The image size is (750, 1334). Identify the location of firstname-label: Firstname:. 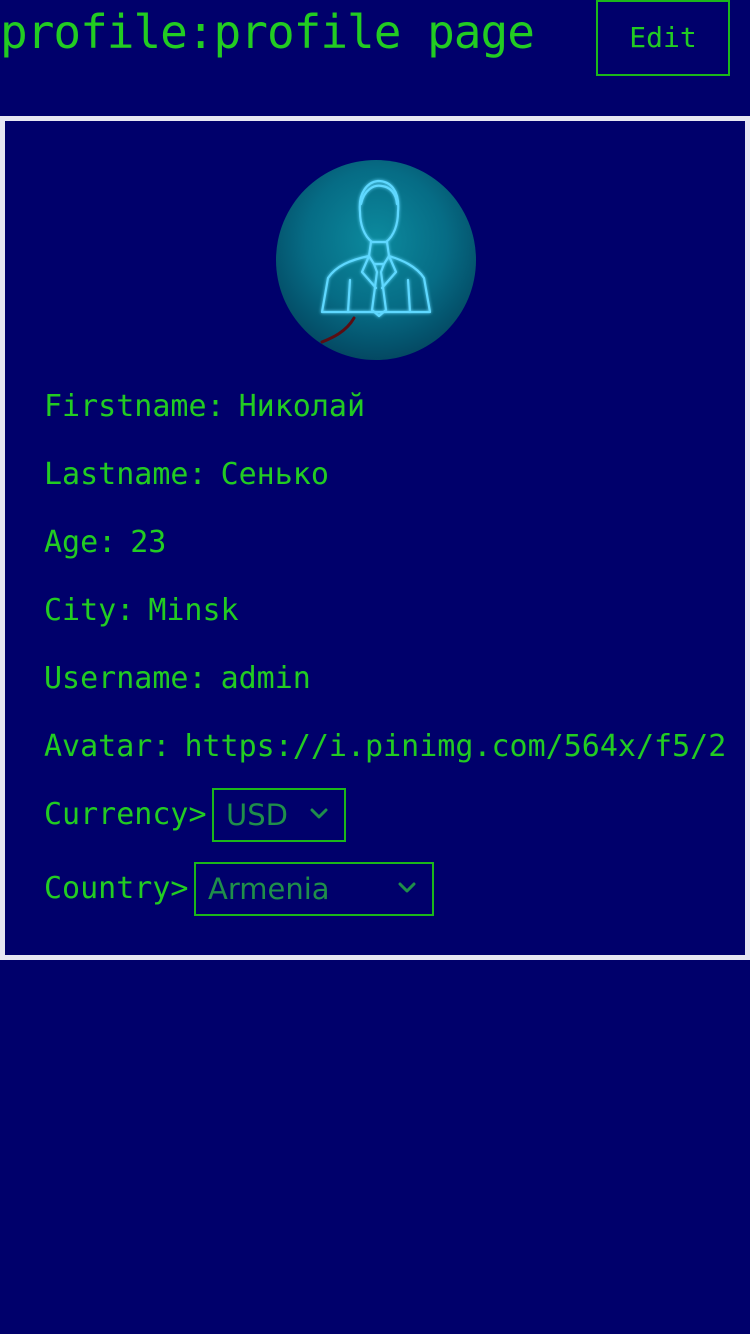
(134, 406).